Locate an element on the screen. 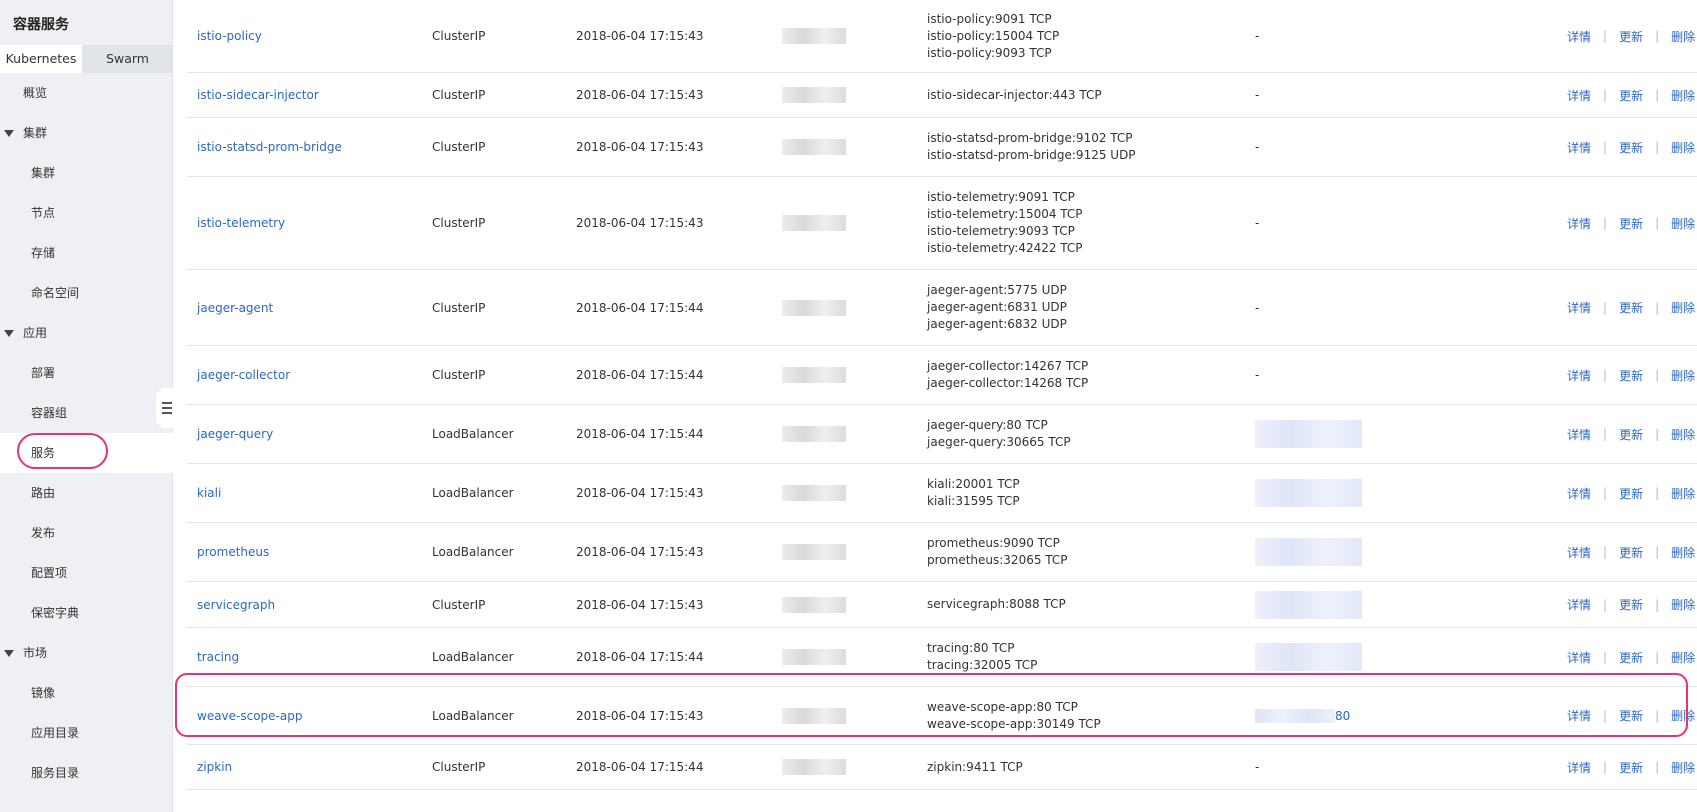  service-name-link: servicegraph is located at coordinates (236, 604).